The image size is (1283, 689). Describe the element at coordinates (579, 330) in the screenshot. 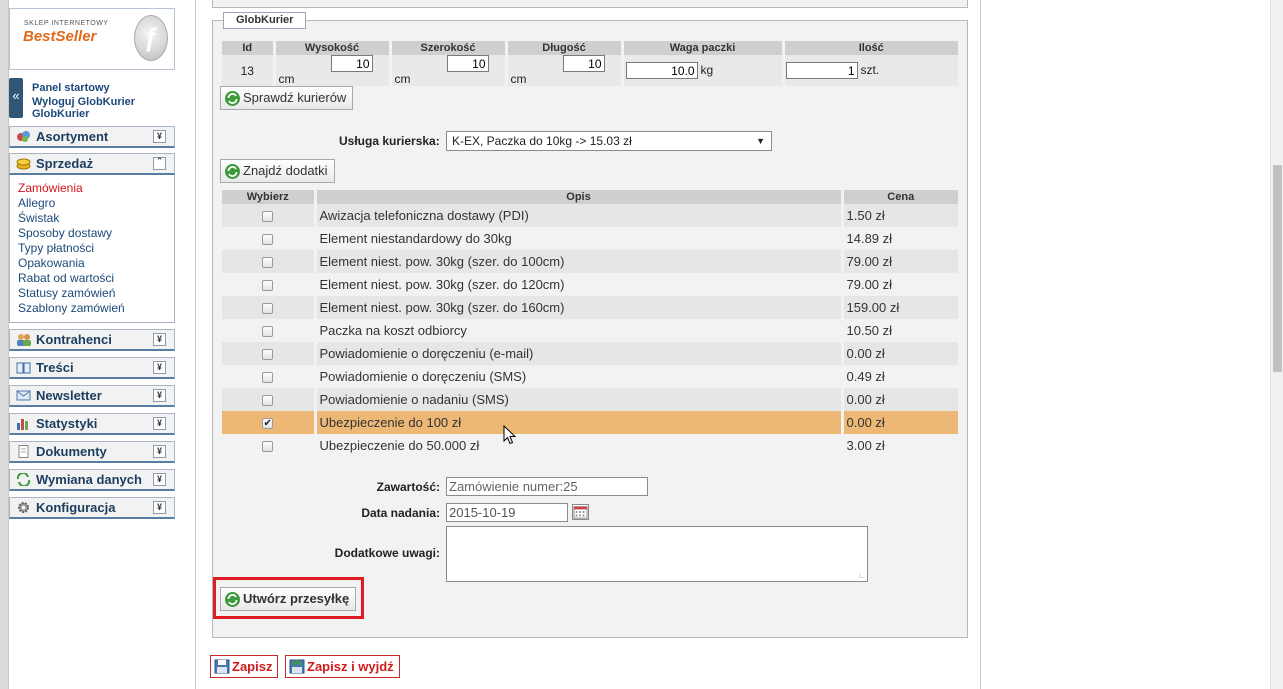

I see `addon-description: Paczka na koszt odbiorcy` at that location.